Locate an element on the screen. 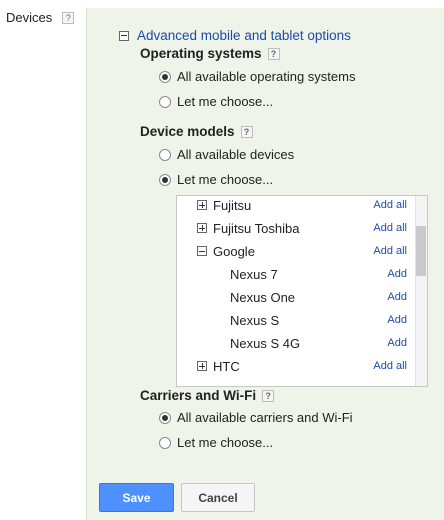 Image resolution: width=444 pixels, height=520 pixels. models-title-text: Device models is located at coordinates (187, 131).